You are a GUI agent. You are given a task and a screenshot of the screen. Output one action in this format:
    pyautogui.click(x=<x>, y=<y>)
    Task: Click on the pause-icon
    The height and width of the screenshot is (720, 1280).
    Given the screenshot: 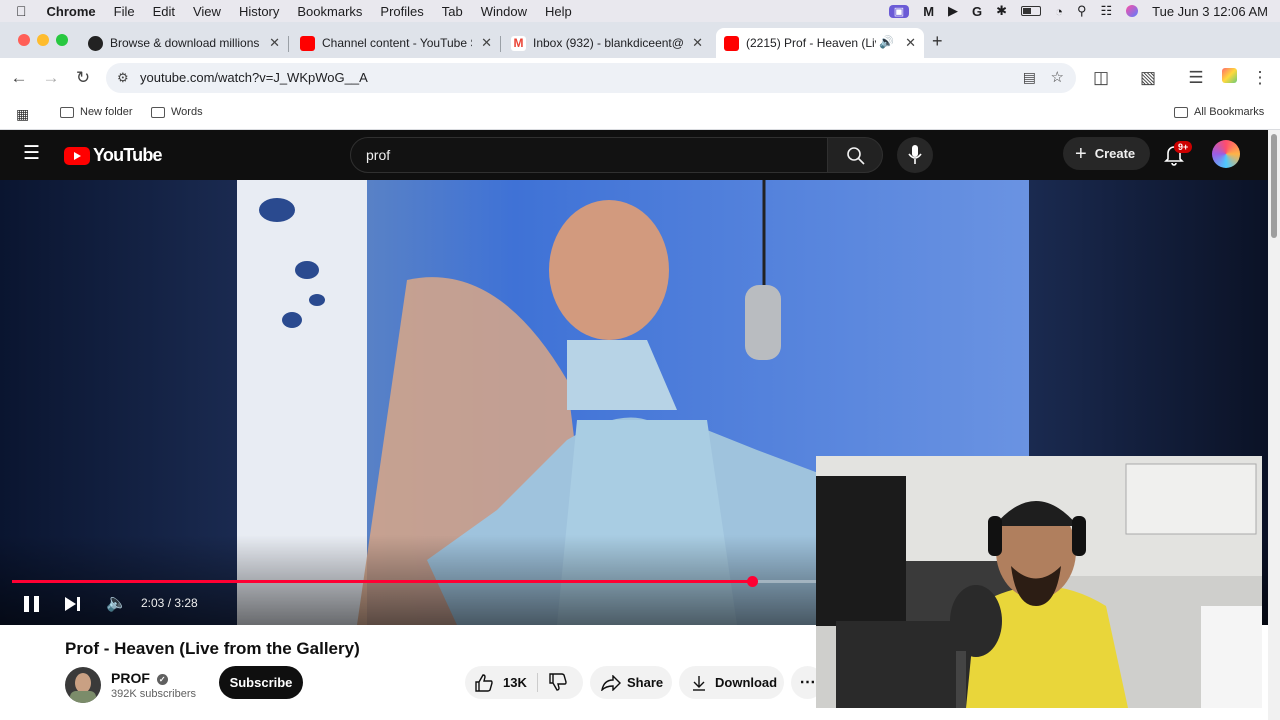 What is the action you would take?
    pyautogui.click(x=32, y=604)
    